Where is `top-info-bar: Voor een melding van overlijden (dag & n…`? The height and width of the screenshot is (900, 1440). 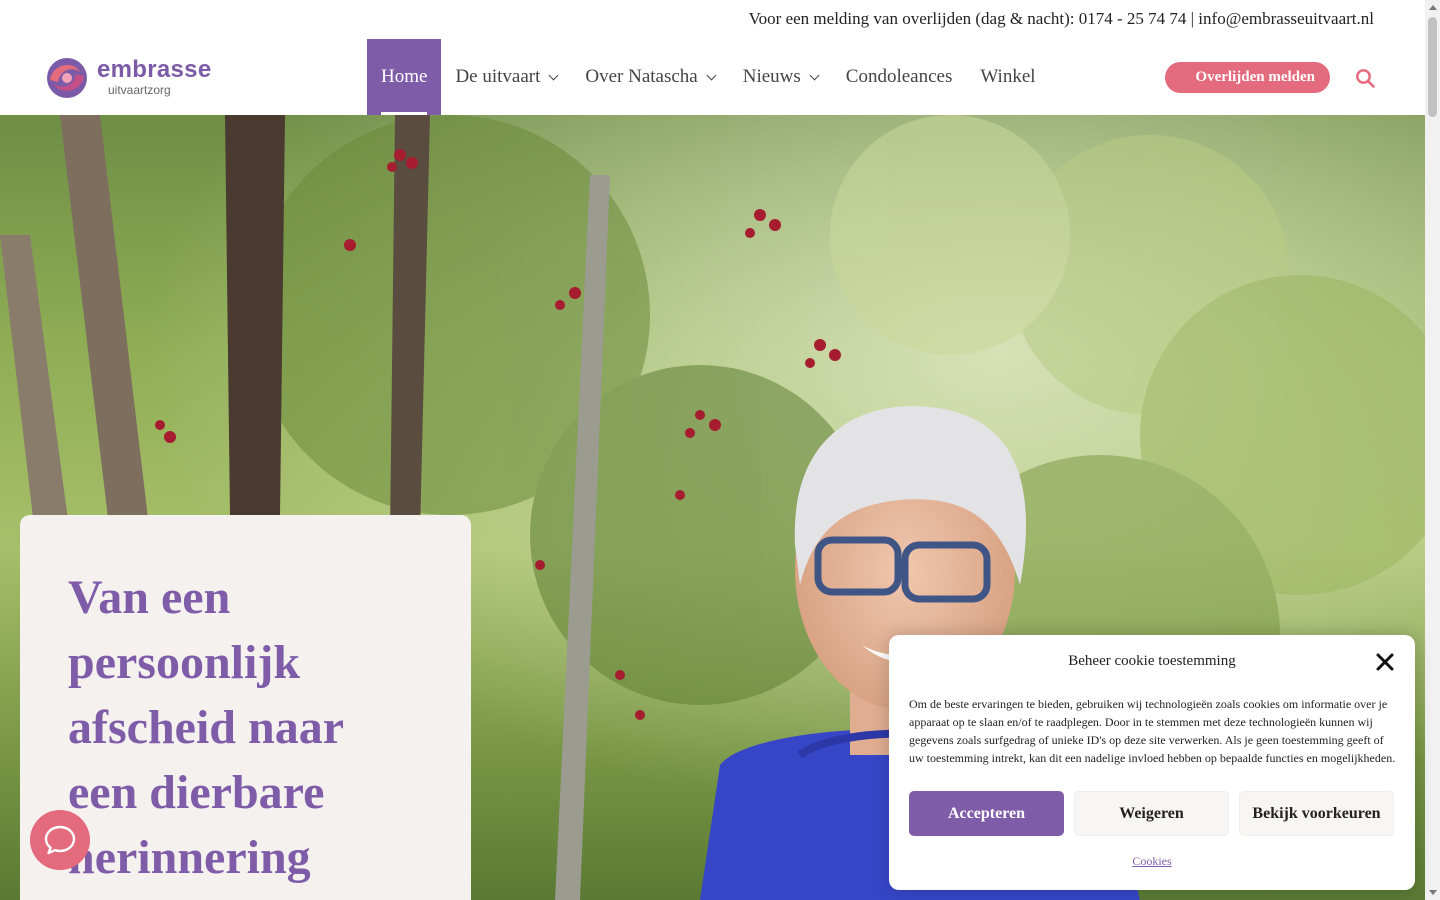
top-info-bar: Voor een melding van overlijden (dag & n… is located at coordinates (712, 19).